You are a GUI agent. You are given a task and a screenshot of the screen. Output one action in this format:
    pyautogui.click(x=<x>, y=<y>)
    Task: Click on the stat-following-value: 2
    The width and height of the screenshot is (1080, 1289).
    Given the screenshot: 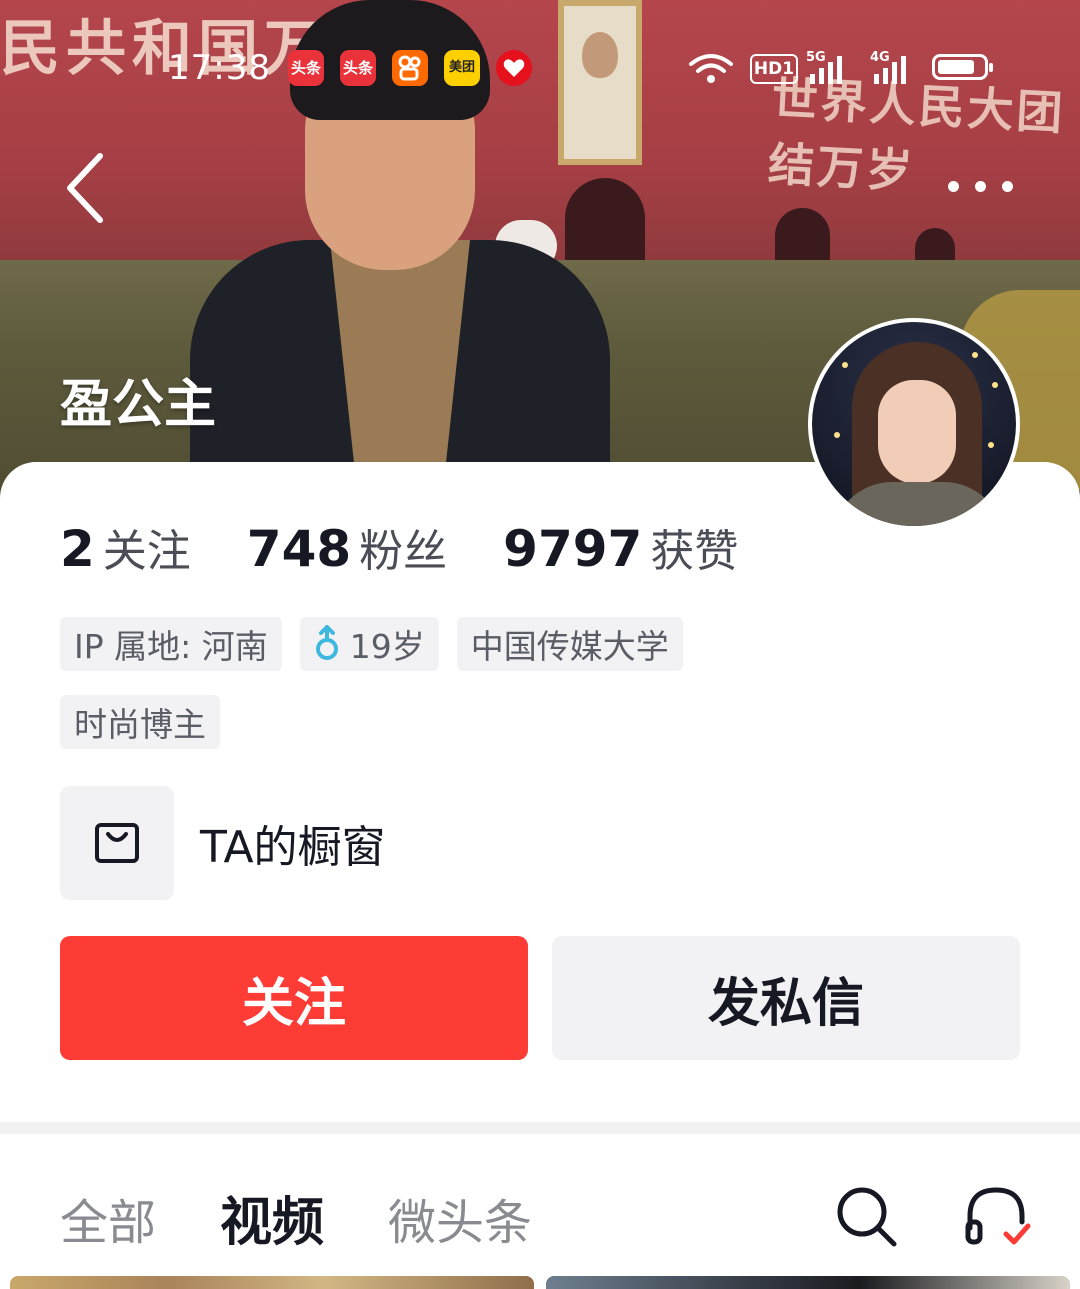 What is the action you would take?
    pyautogui.click(x=77, y=549)
    